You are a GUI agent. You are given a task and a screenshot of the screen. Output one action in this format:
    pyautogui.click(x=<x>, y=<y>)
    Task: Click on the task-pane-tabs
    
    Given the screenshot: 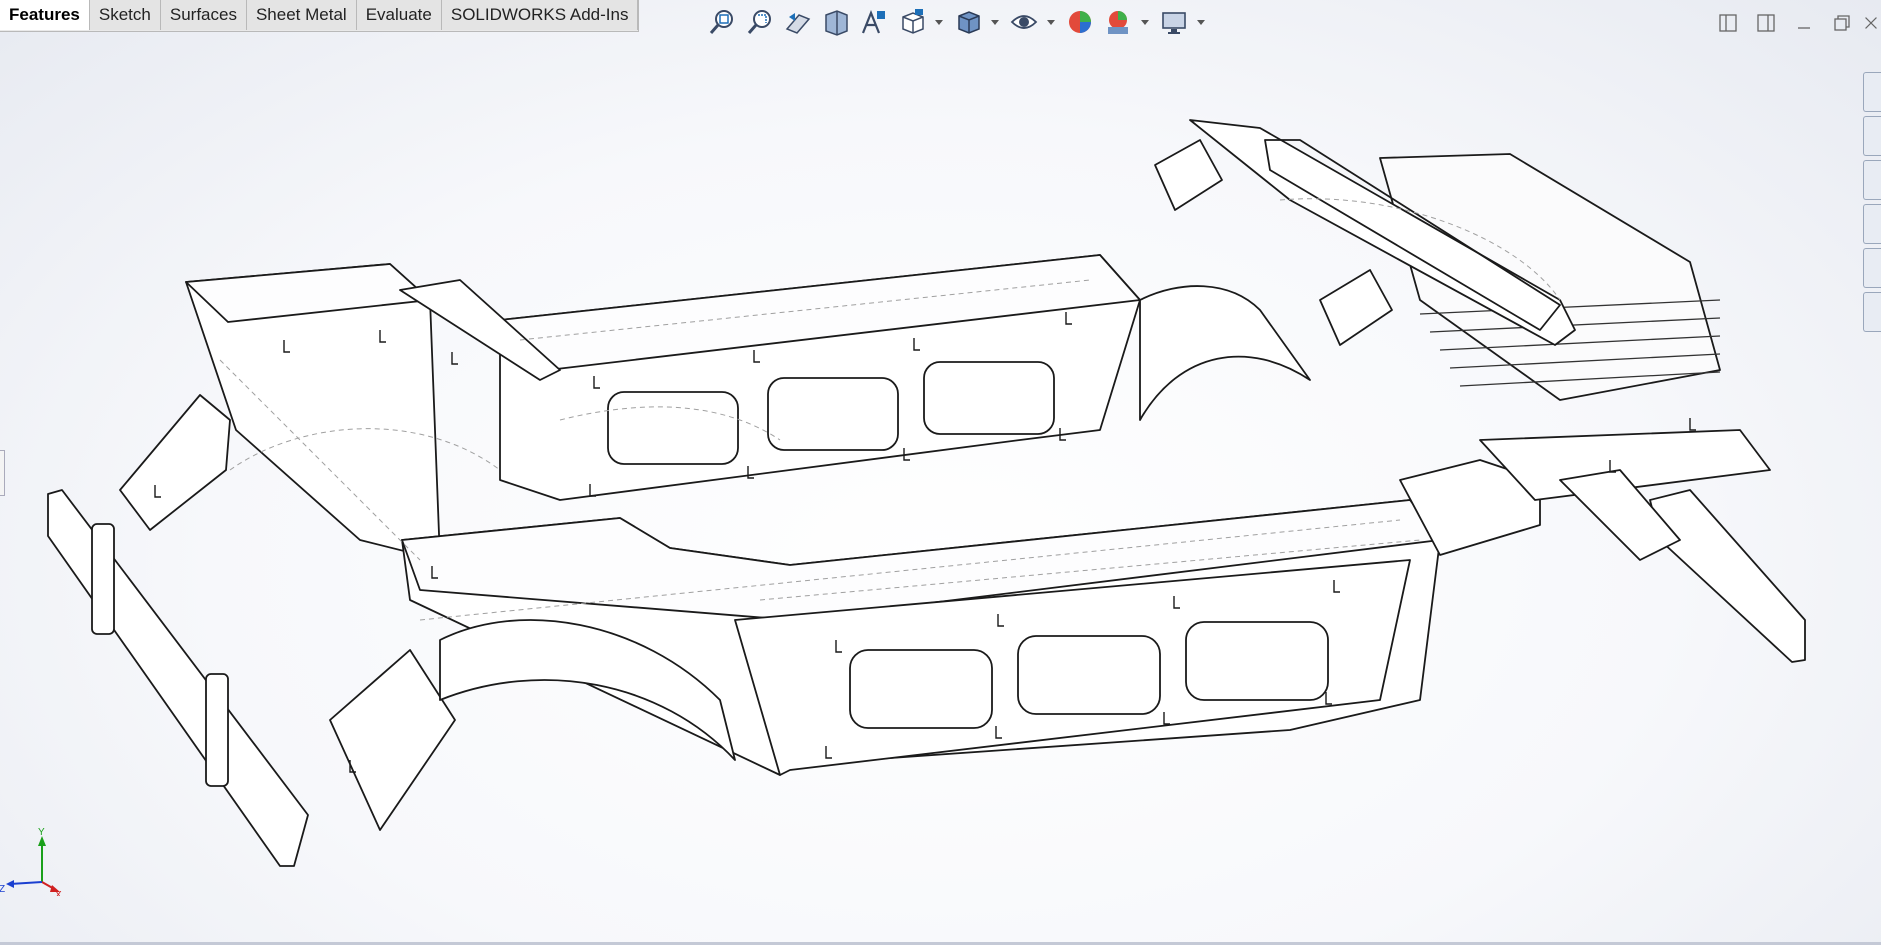 What is the action you would take?
    pyautogui.click(x=1872, y=204)
    